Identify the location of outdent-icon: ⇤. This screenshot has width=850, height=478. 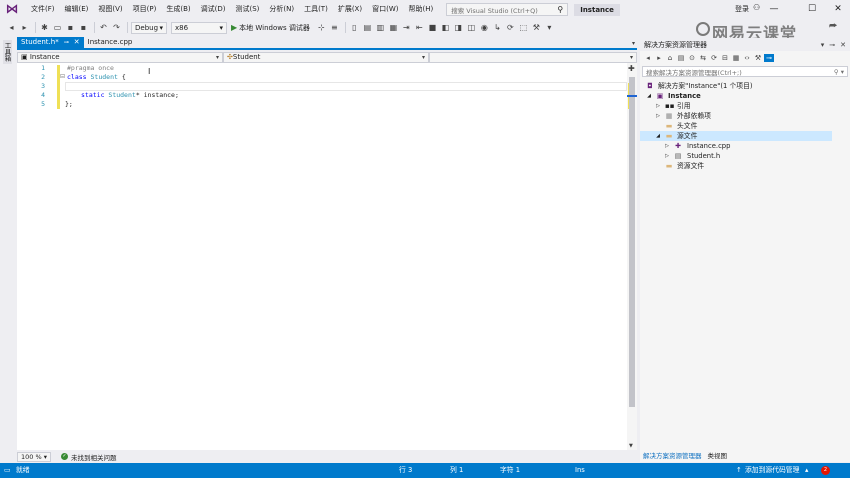
(419, 27).